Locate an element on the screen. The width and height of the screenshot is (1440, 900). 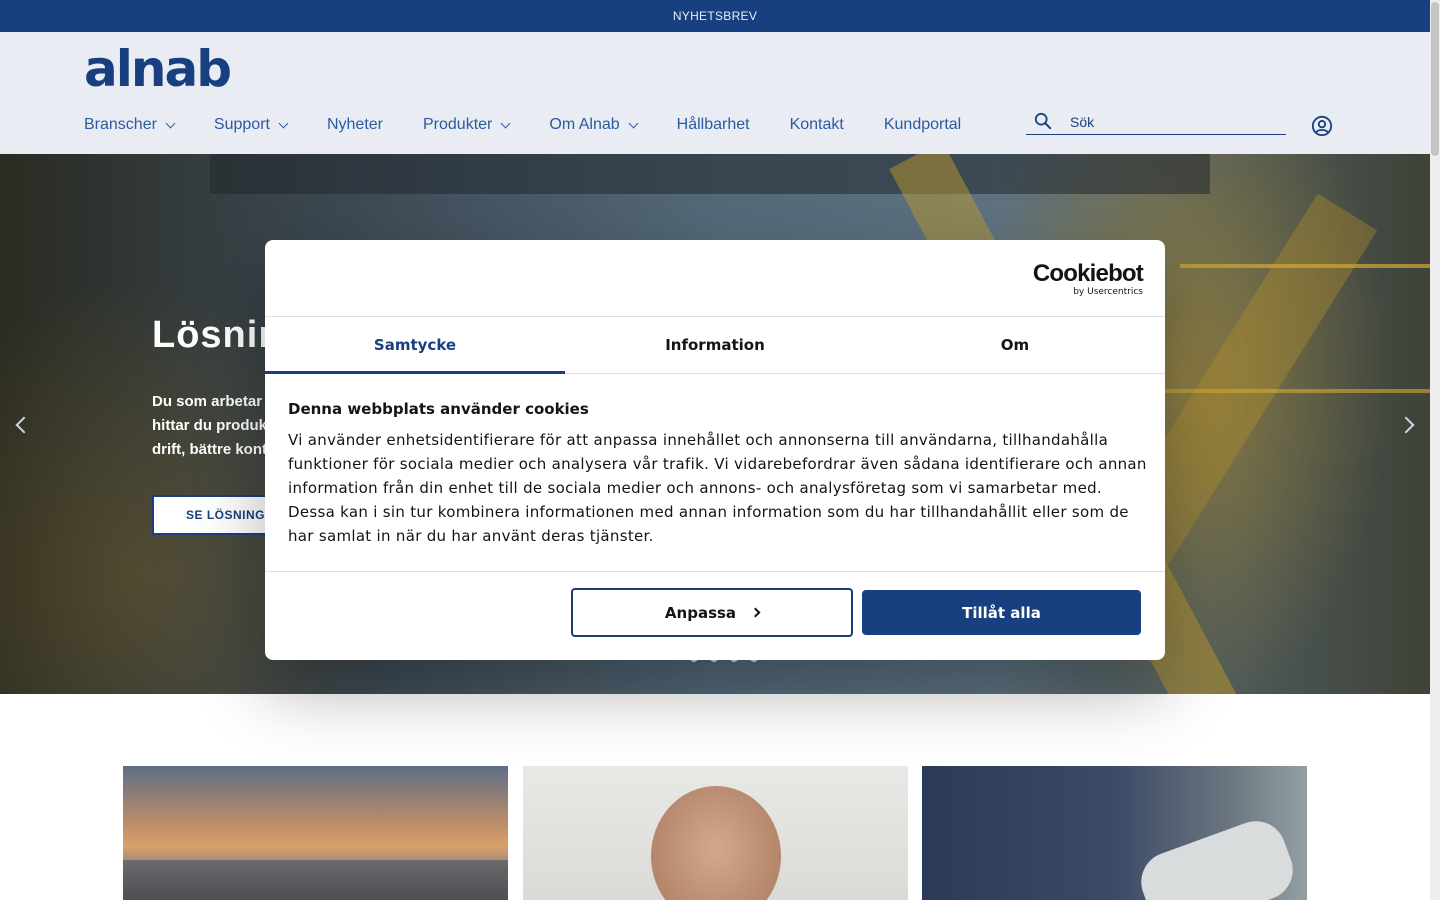
search-box is located at coordinates (1156, 122).